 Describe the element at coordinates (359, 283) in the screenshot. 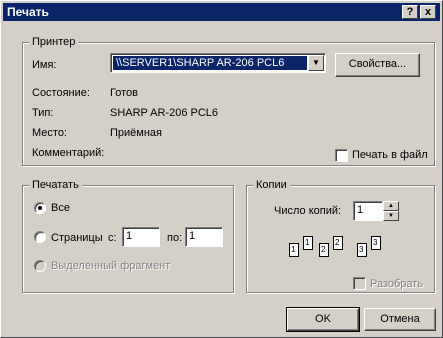

I see `collate-checkbox` at that location.